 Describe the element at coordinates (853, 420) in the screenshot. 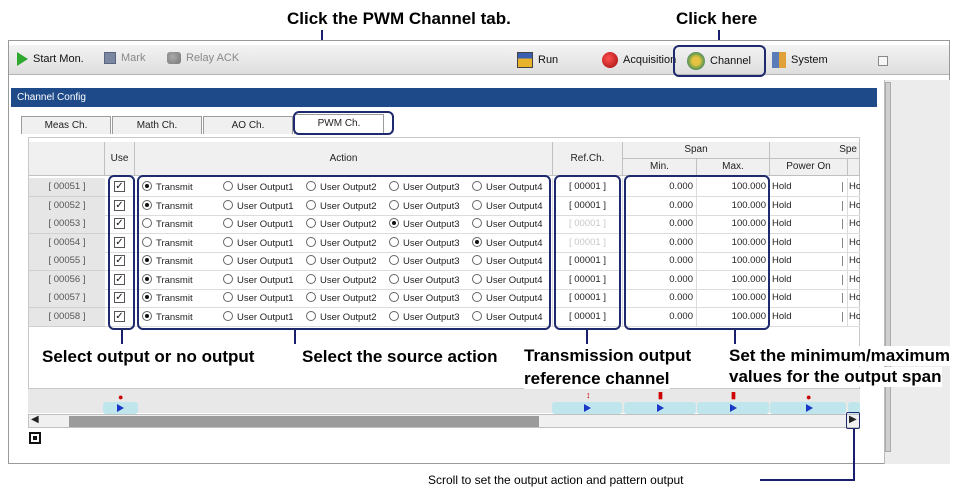

I see `highlight-scroll-right` at that location.